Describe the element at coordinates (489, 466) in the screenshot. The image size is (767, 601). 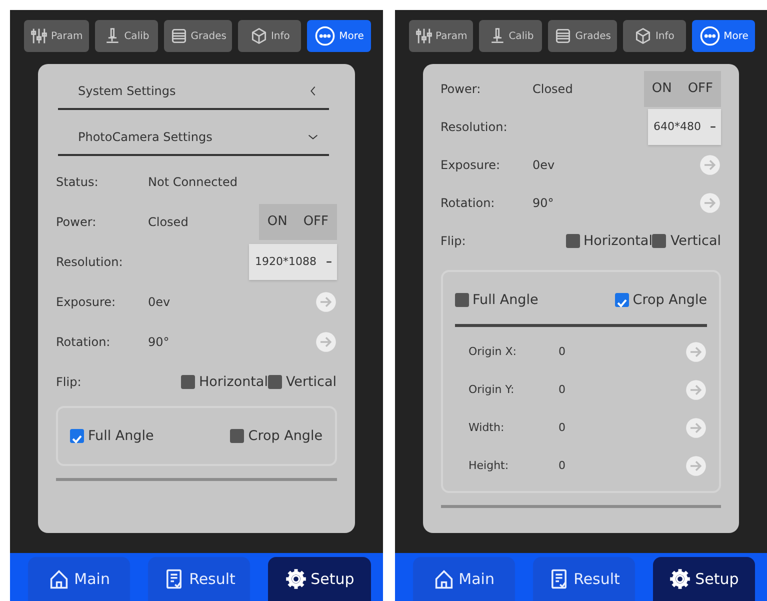
I see `setting-label: Height:` at that location.